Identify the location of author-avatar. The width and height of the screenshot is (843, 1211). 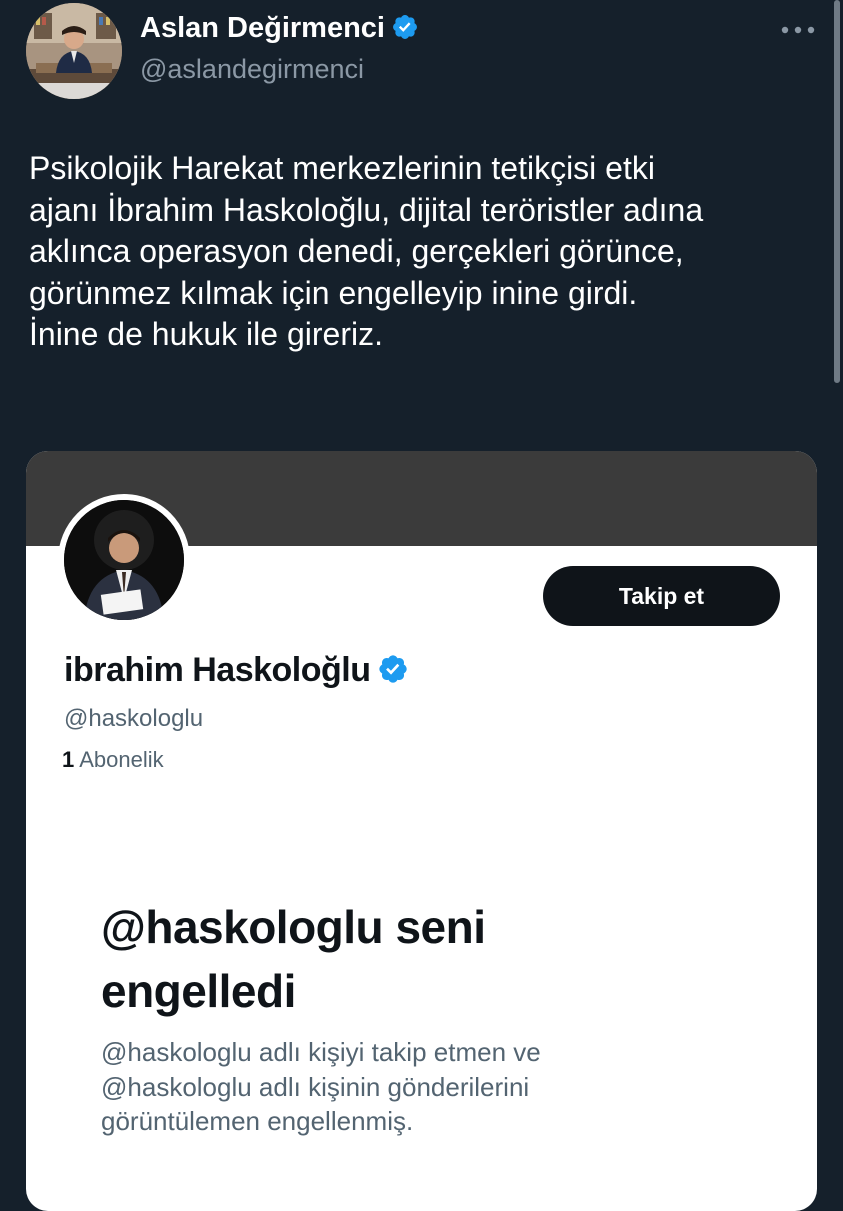
(74, 51).